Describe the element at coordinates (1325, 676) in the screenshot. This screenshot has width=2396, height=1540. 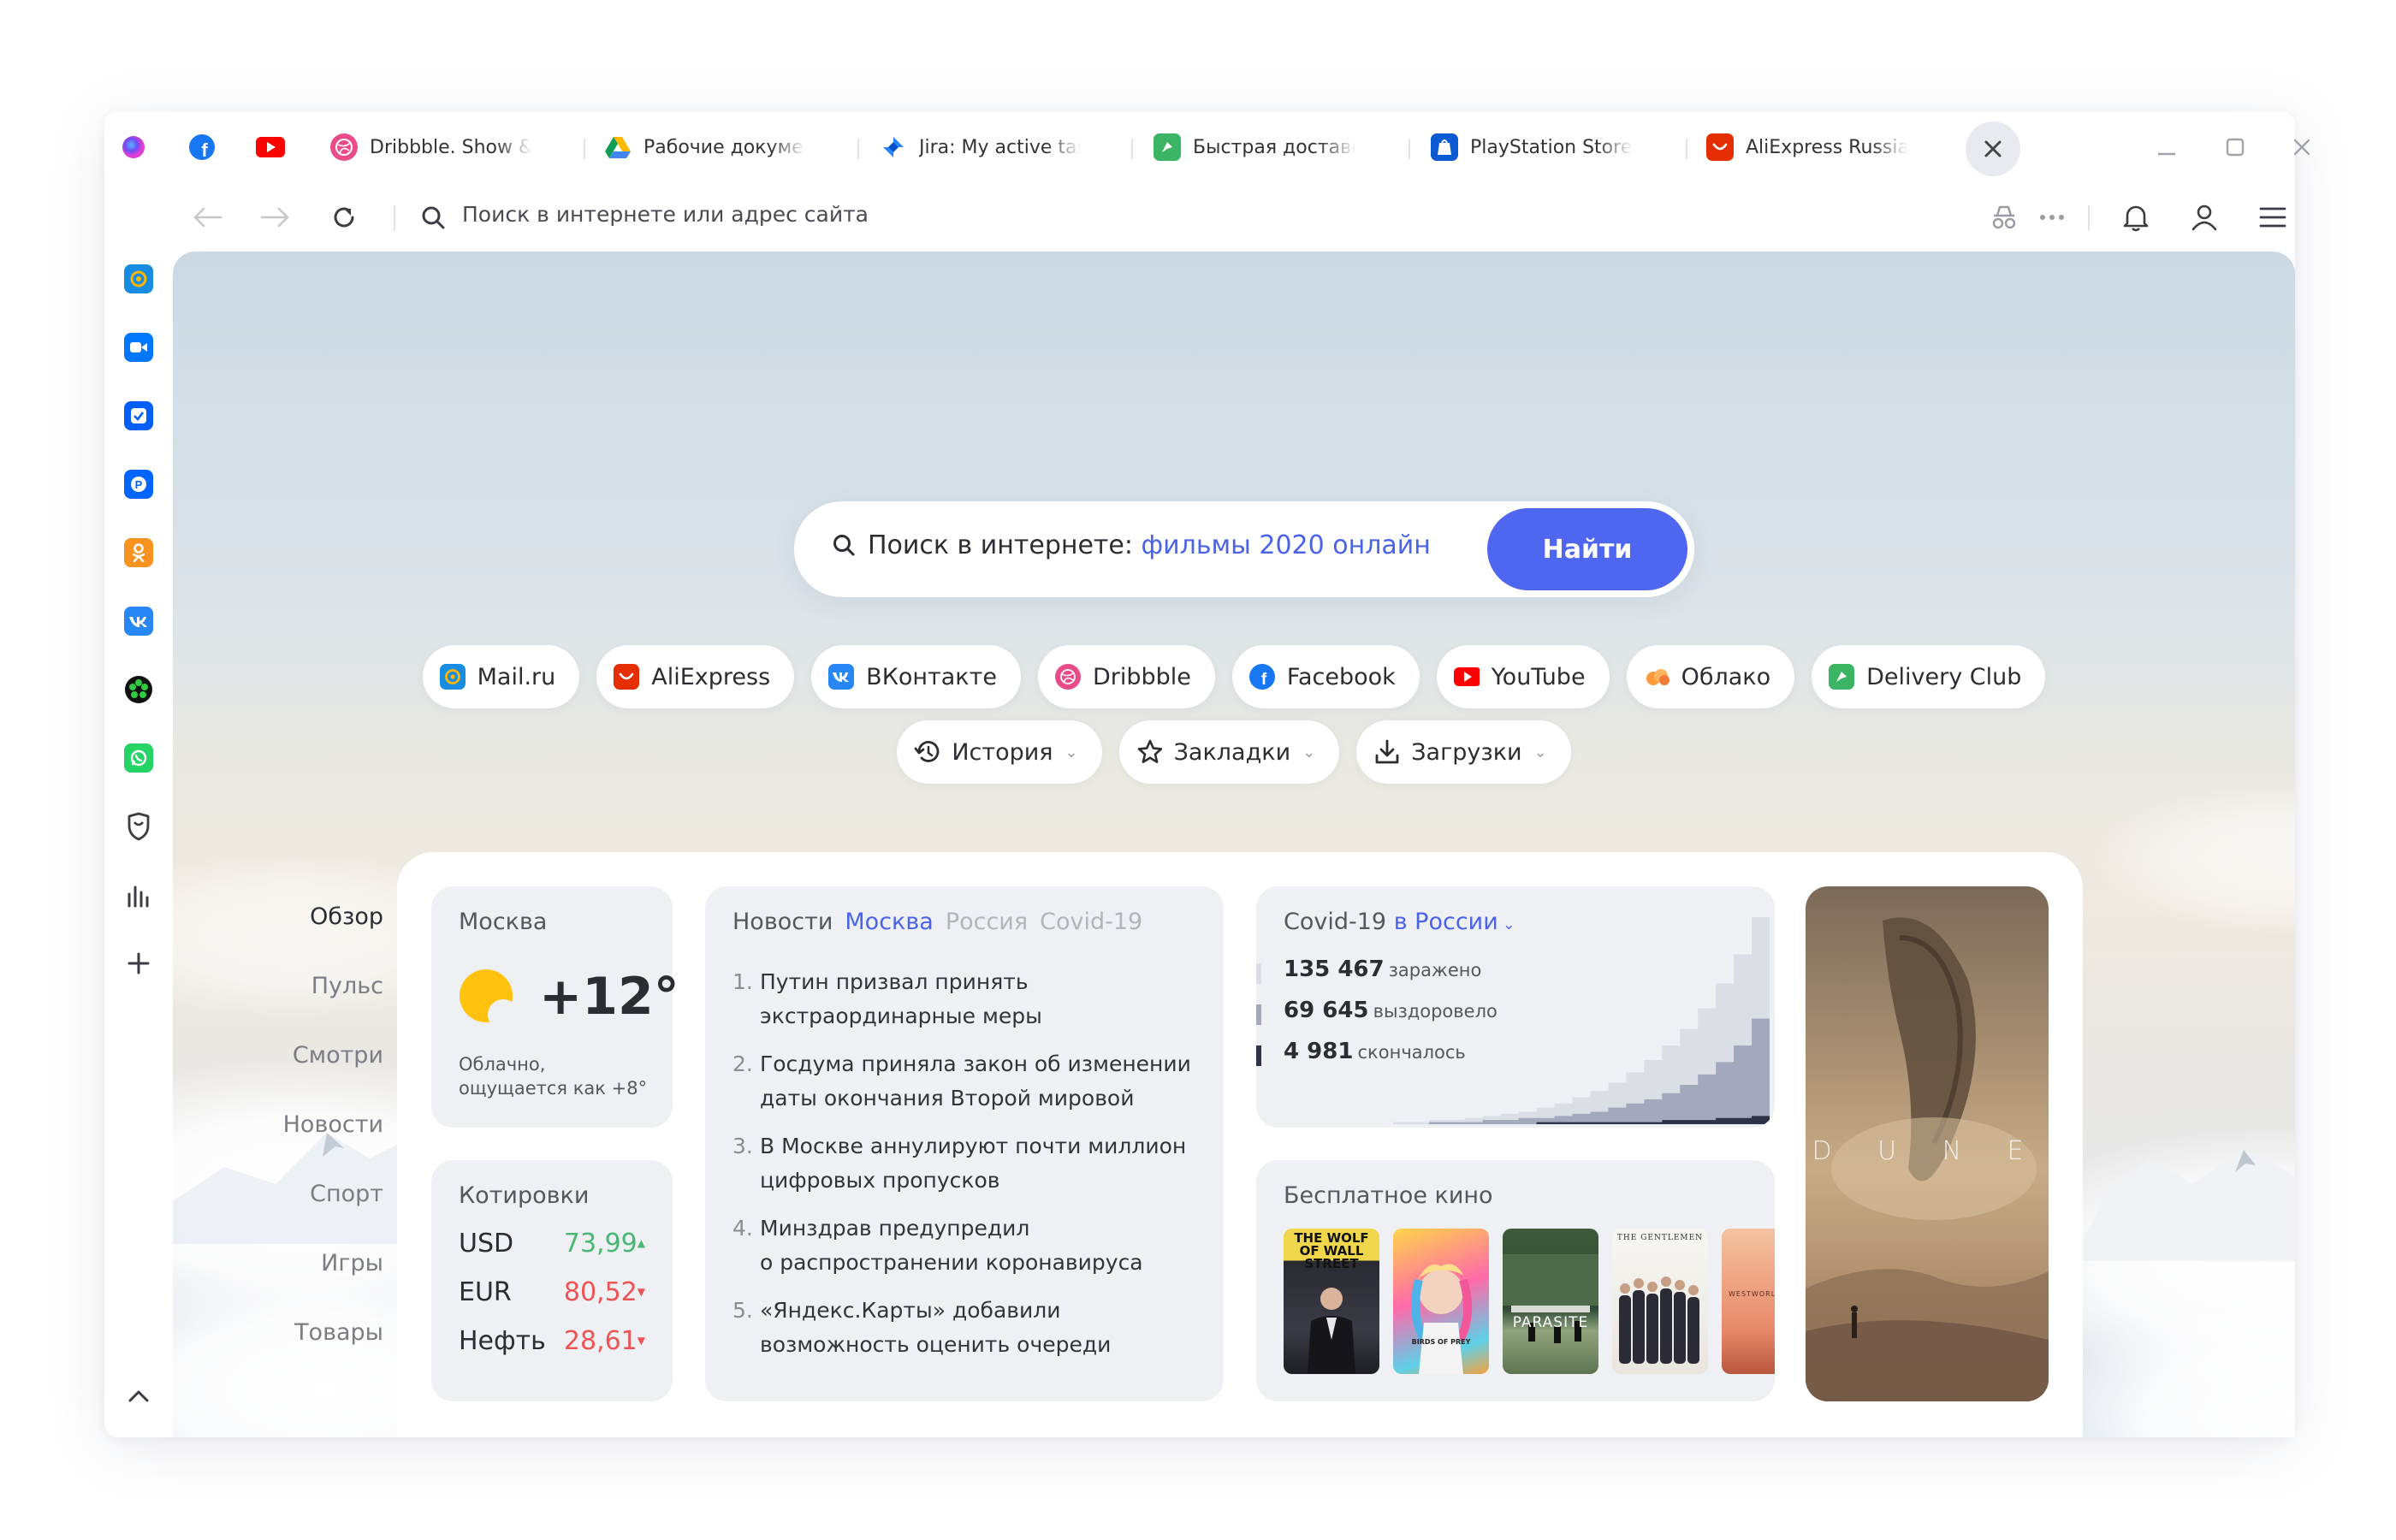
I see `quick-link-facebook: f Facebook` at that location.